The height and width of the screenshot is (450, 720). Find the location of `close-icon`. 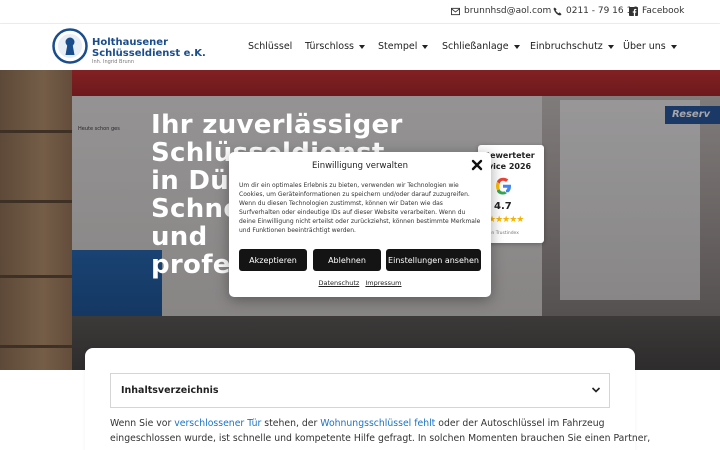

close-icon is located at coordinates (477, 165).